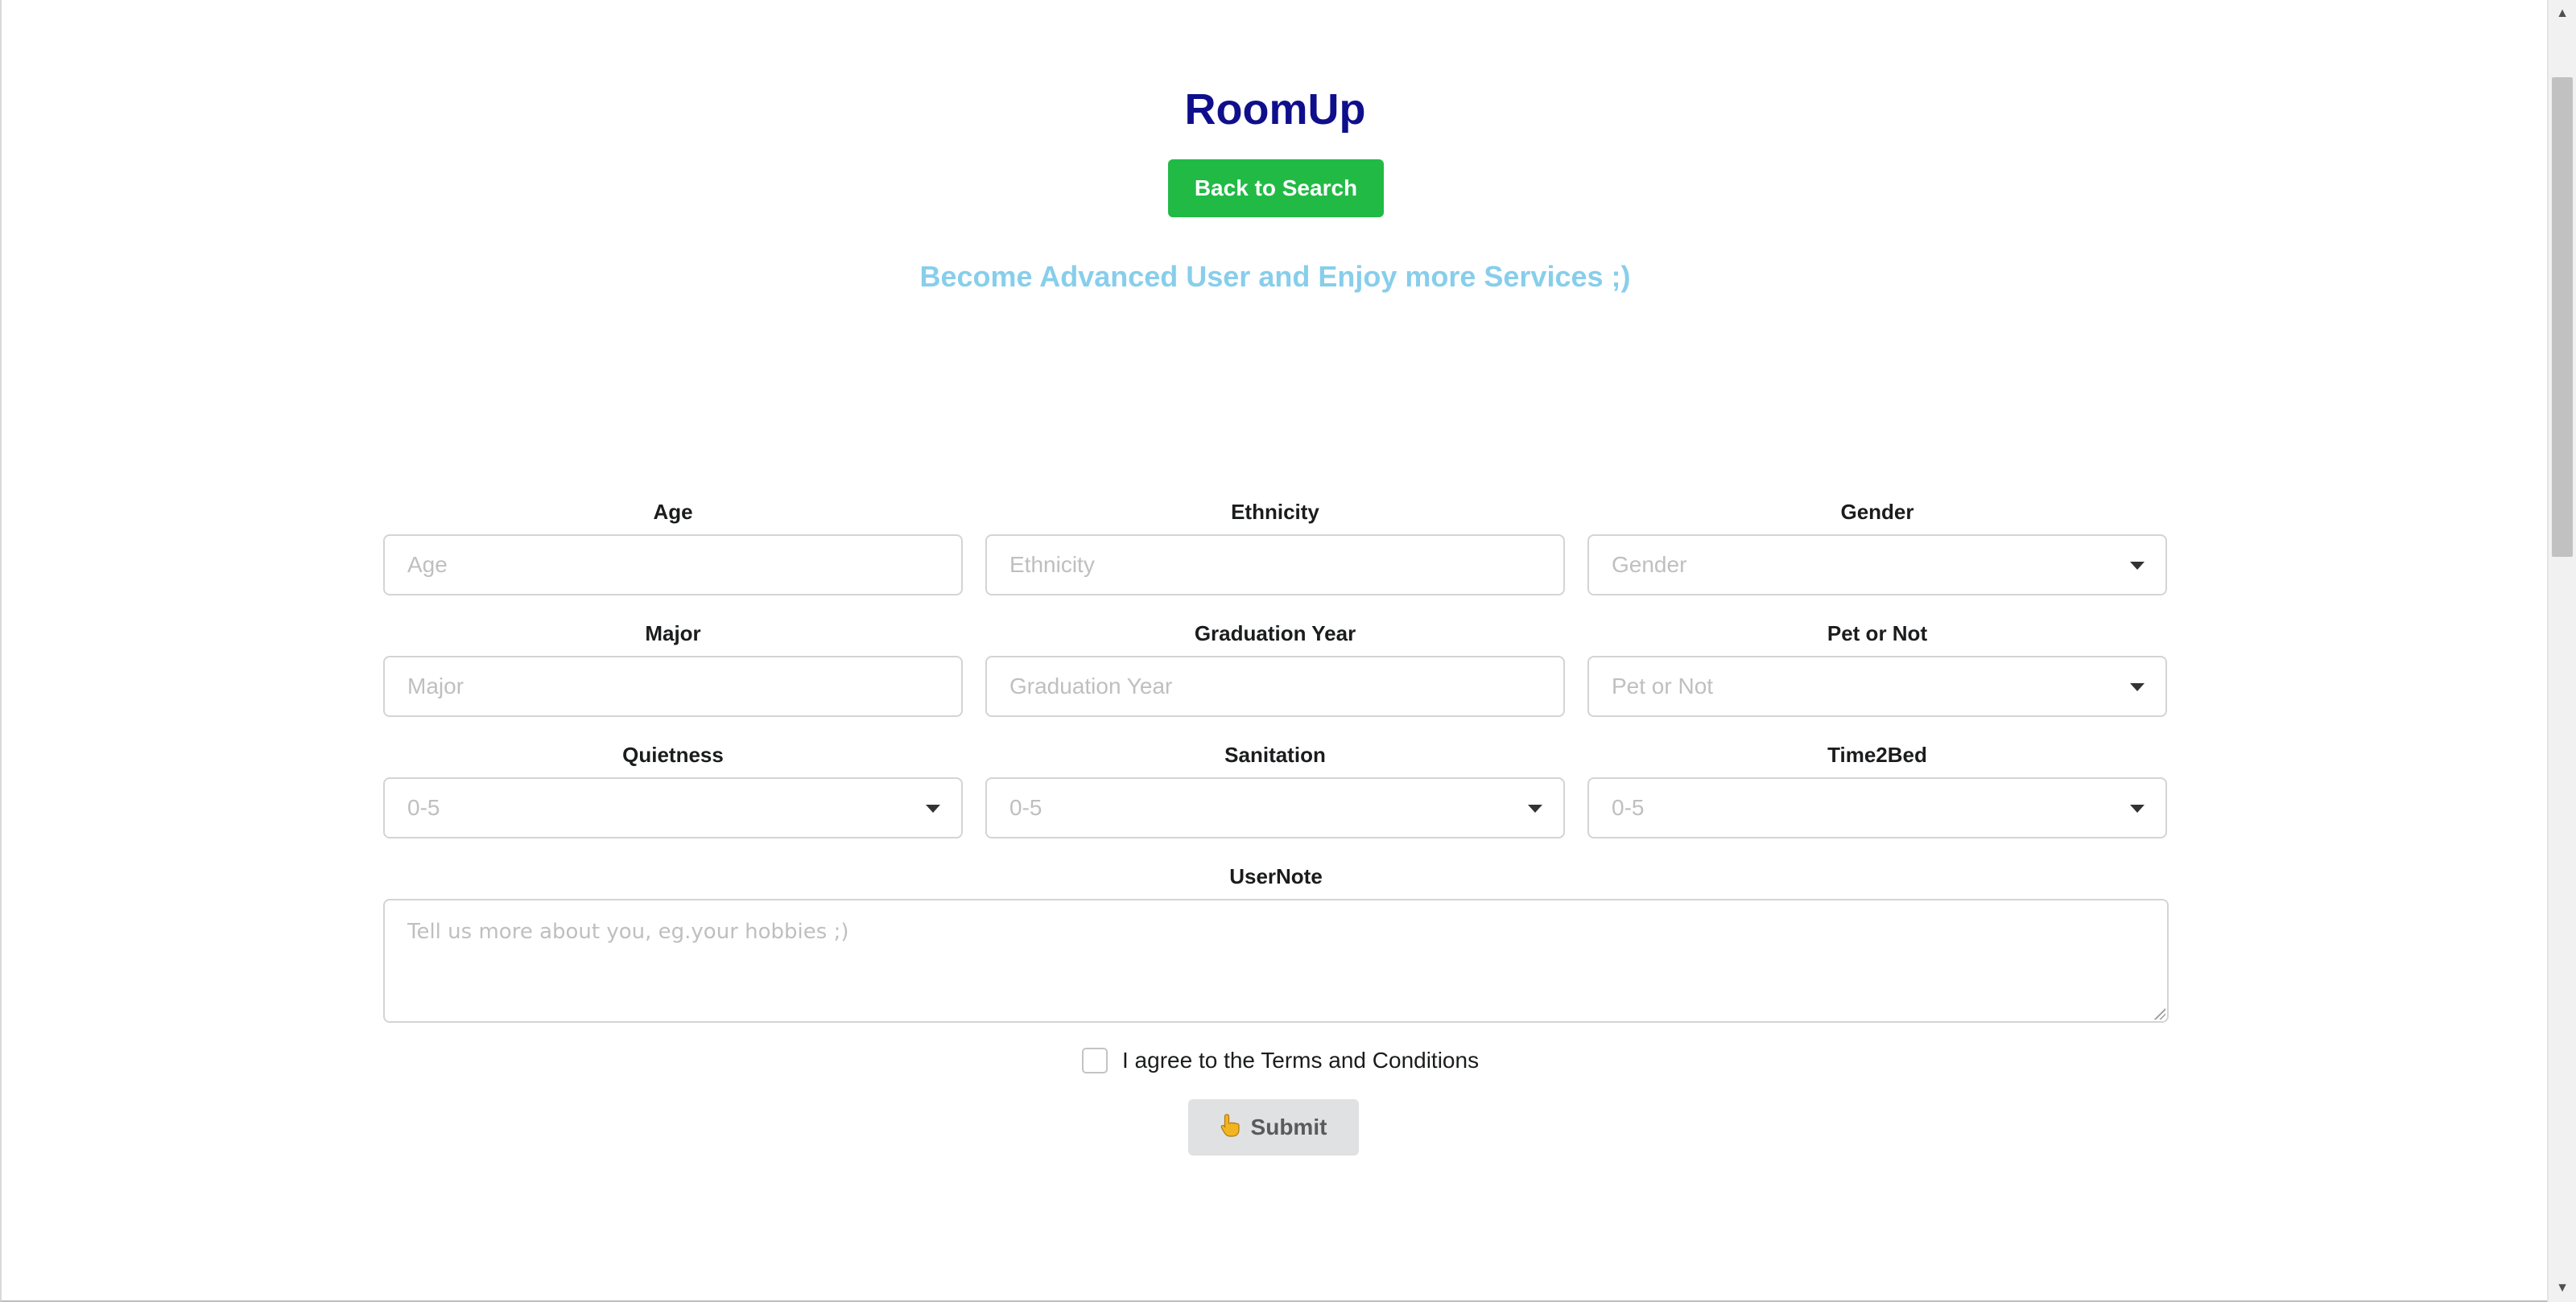 This screenshot has width=2576, height=1302. I want to click on graduation-year-field-group: Graduation Year, so click(1275, 667).